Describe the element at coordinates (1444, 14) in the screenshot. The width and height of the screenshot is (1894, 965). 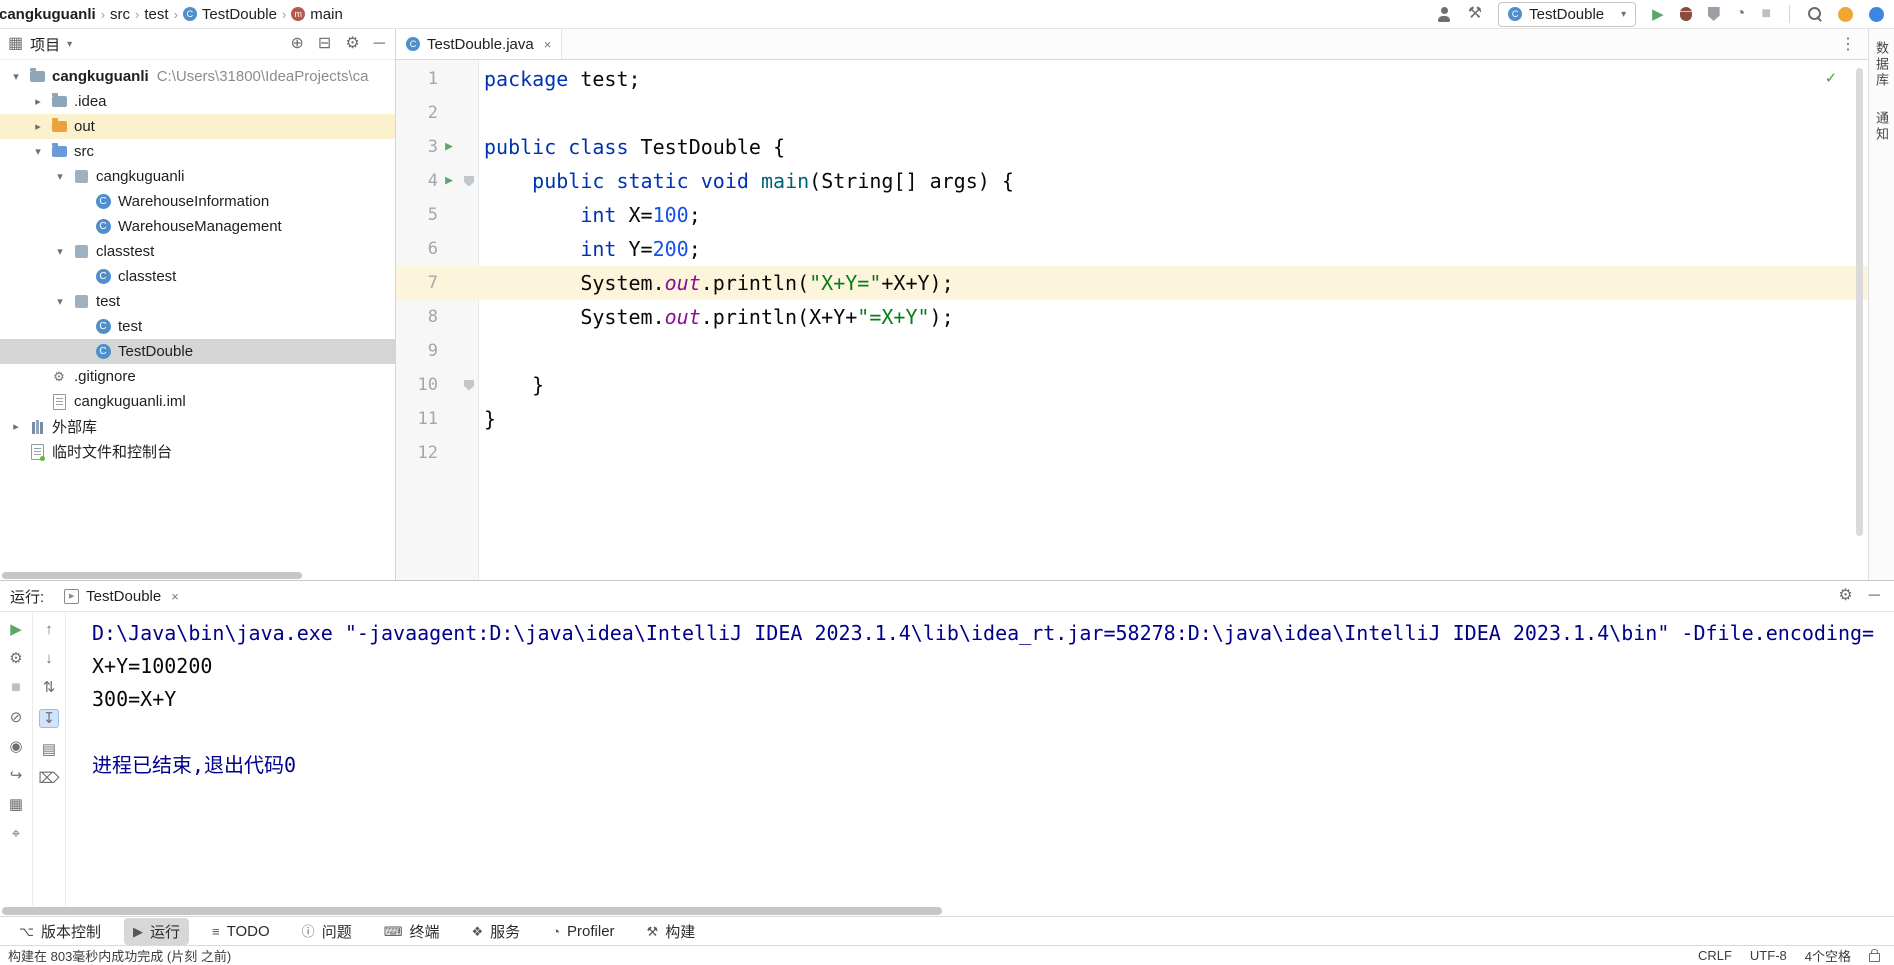
I see `user-icon` at that location.